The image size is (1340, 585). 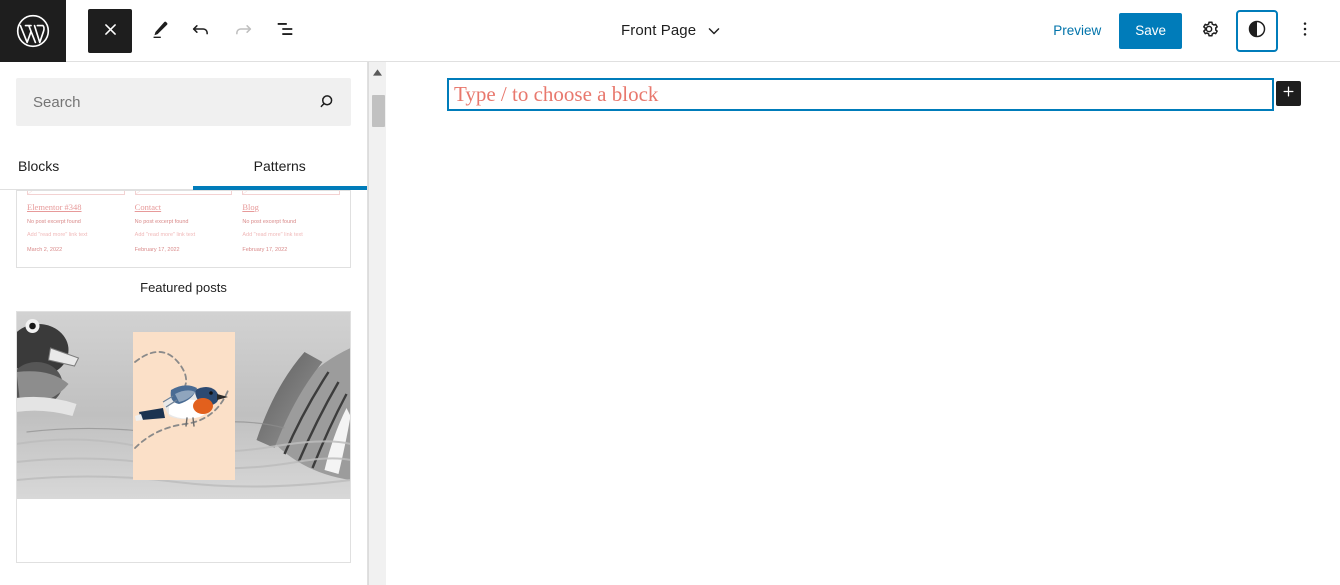 I want to click on editor-top-bar: Front Page Preview Save, so click(x=670, y=31).